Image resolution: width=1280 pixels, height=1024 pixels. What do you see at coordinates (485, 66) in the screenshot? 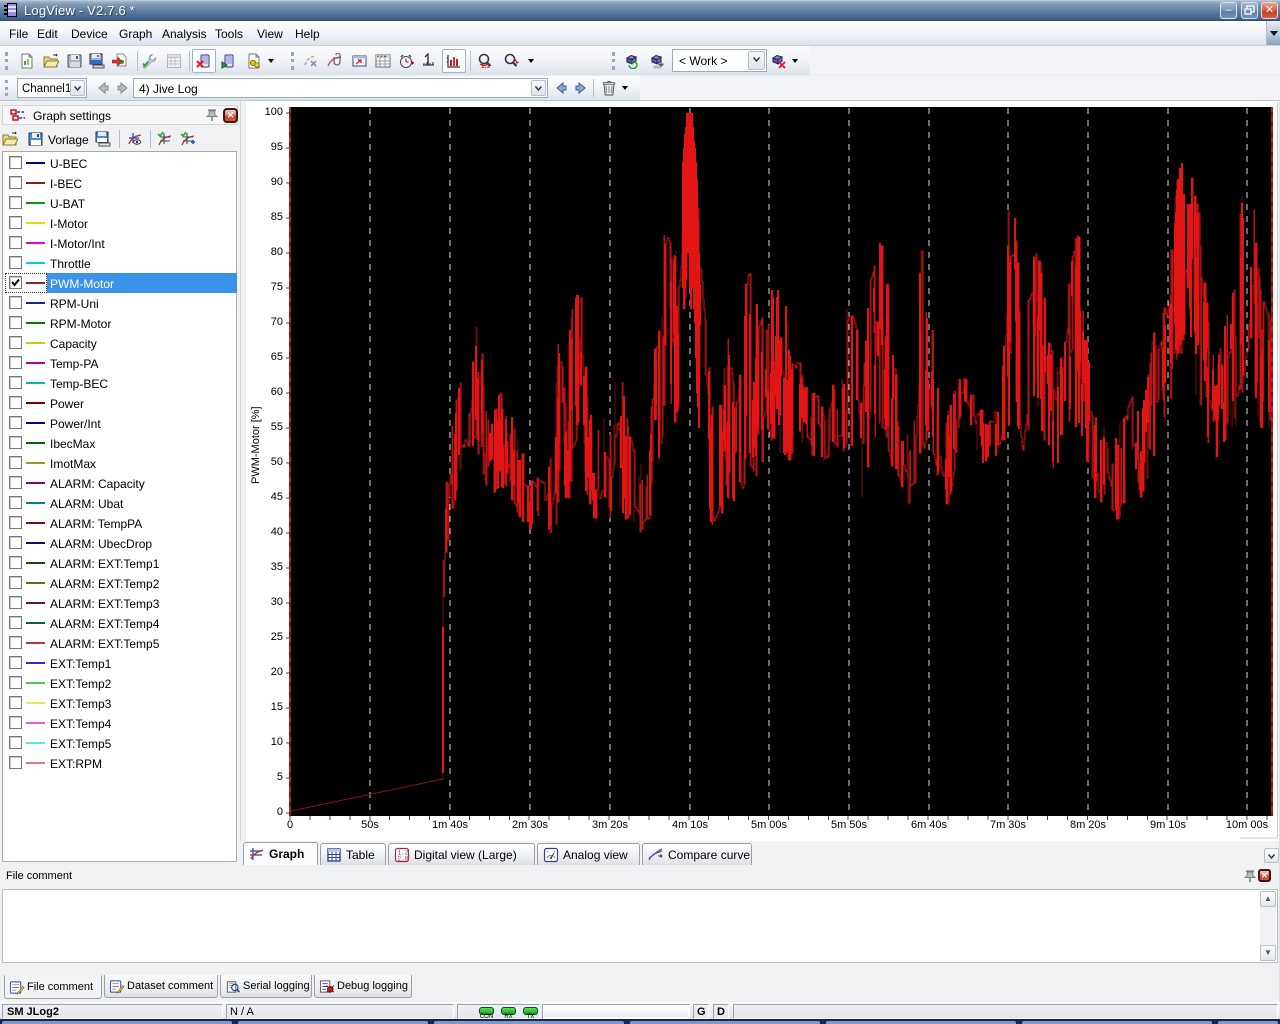
I see `svg-text: 1:1` at bounding box center [485, 66].